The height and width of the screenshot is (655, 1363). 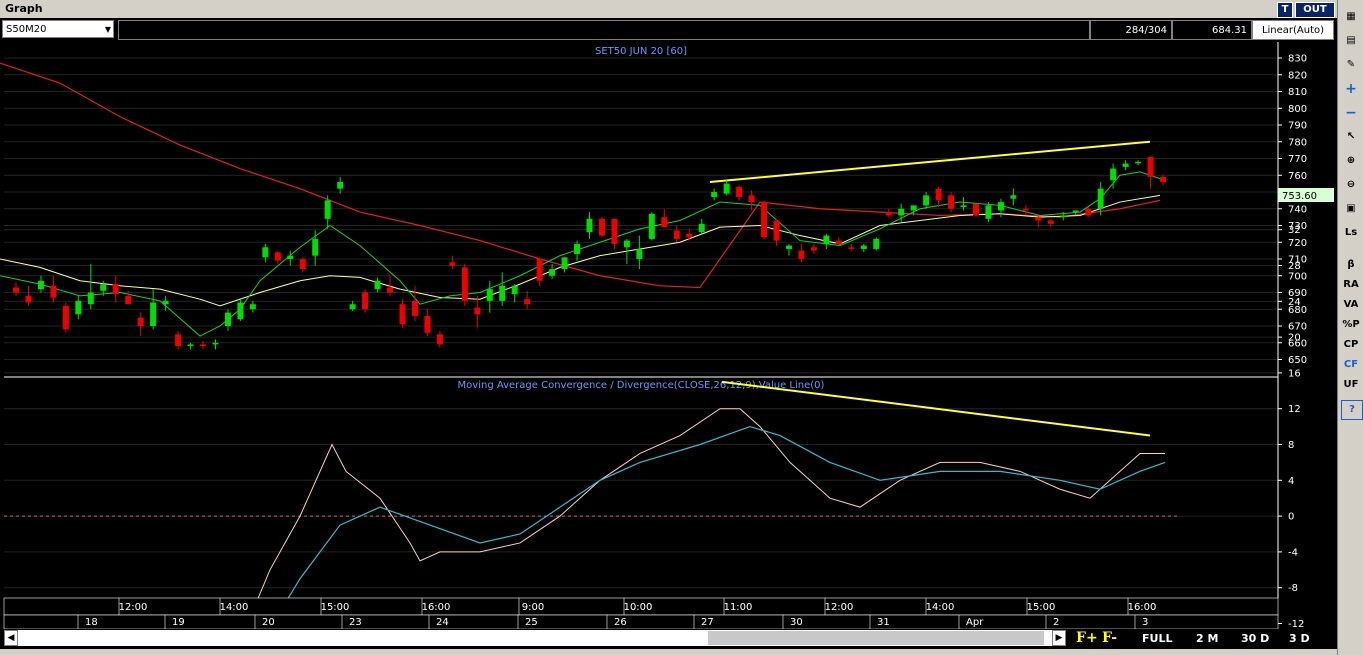 I want to click on price-tick-label: 820, so click(x=1297, y=75).